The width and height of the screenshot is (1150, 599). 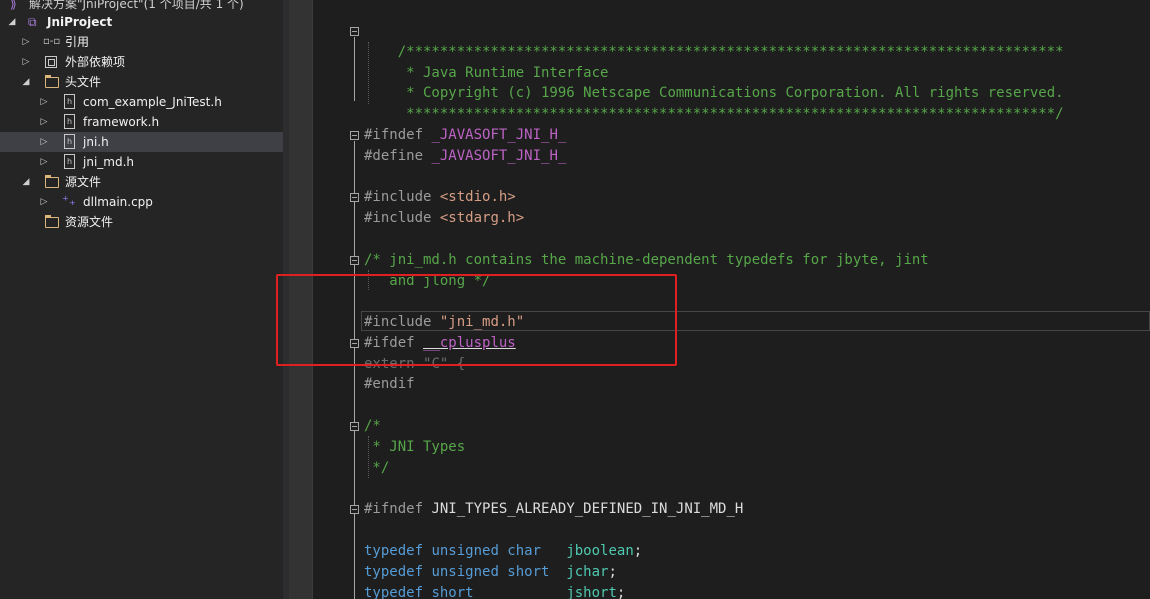 I want to click on type-name: jchar, so click(x=587, y=572).